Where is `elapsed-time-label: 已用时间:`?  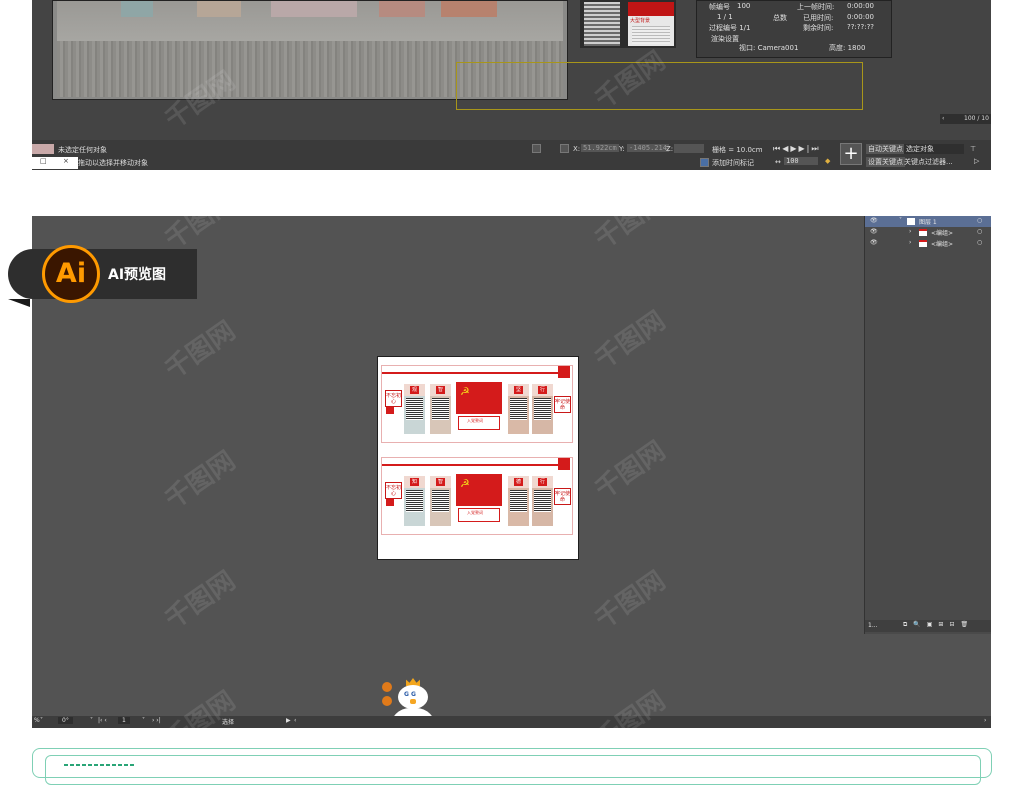
elapsed-time-label: 已用时间: is located at coordinates (818, 18).